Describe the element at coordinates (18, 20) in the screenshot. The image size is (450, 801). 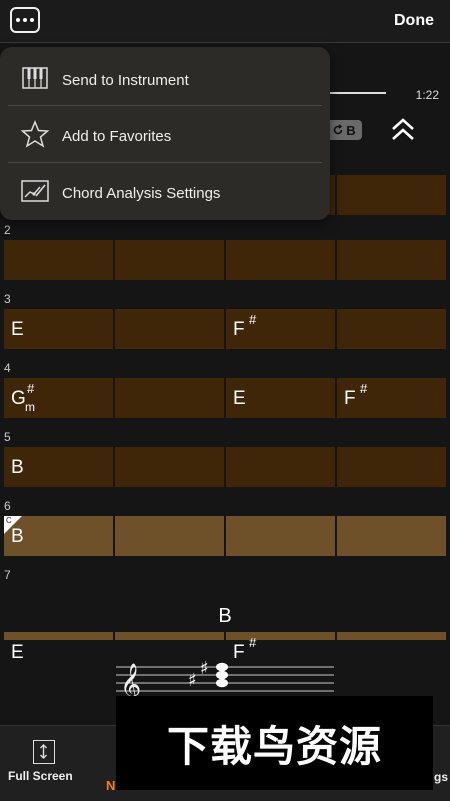
I see `more-dots-icon` at that location.